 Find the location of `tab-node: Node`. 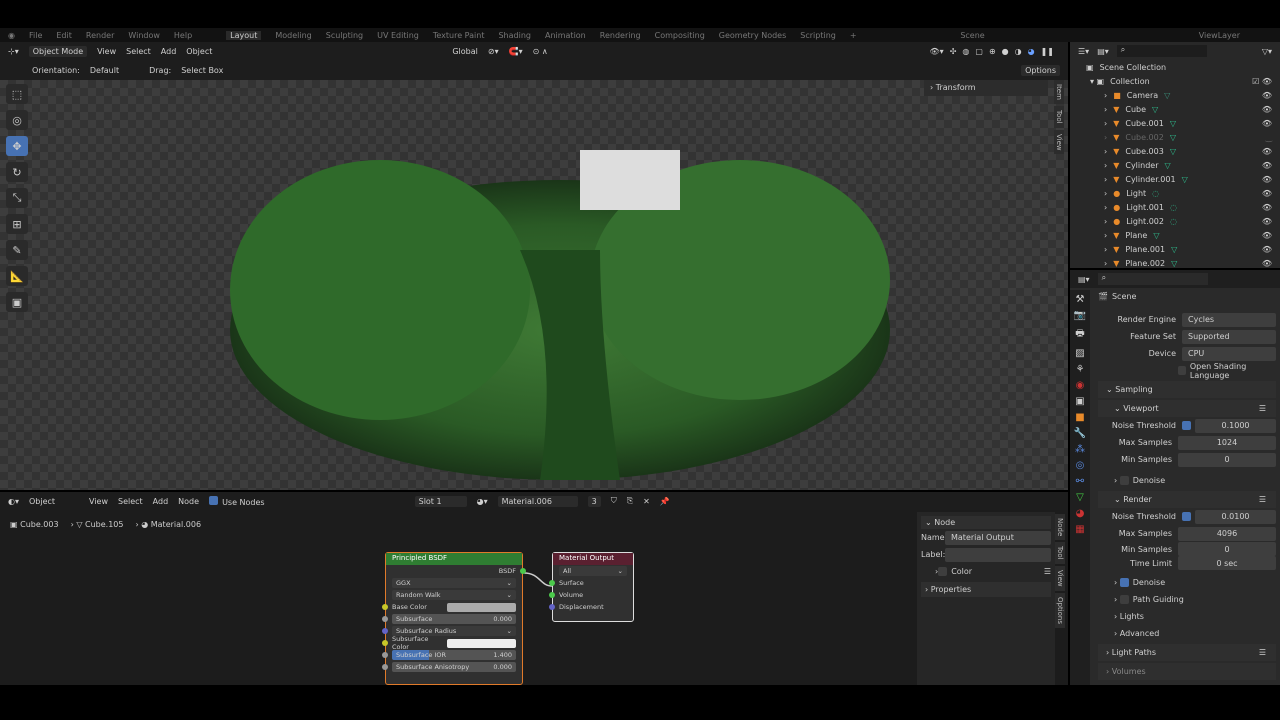

tab-node: Node is located at coordinates (1060, 527).